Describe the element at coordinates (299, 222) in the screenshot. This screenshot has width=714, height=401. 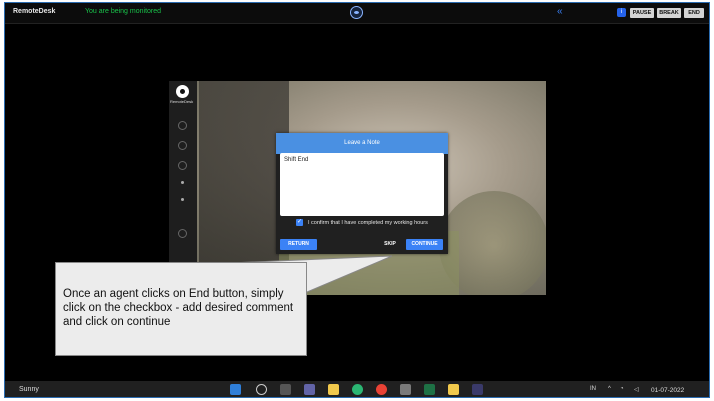
I see `confirm-checkbox: ✓` at that location.